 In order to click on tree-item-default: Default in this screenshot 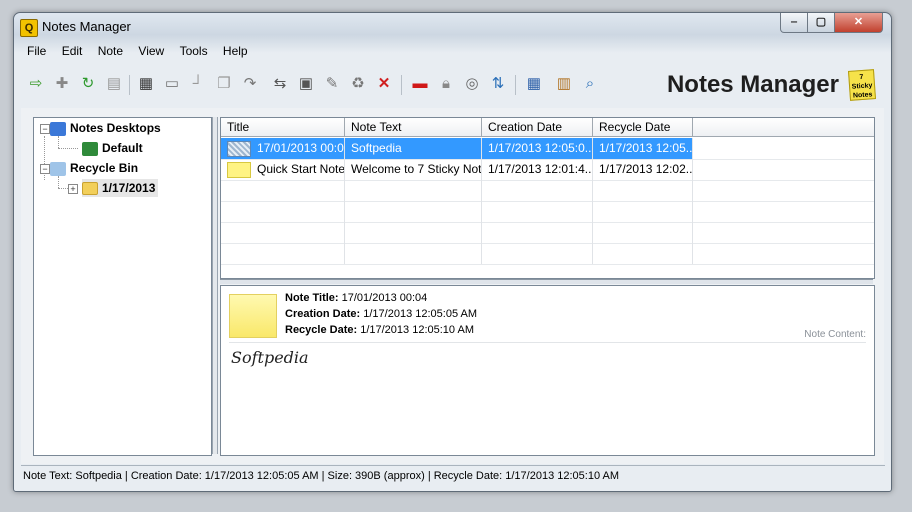, I will do `click(112, 148)`.